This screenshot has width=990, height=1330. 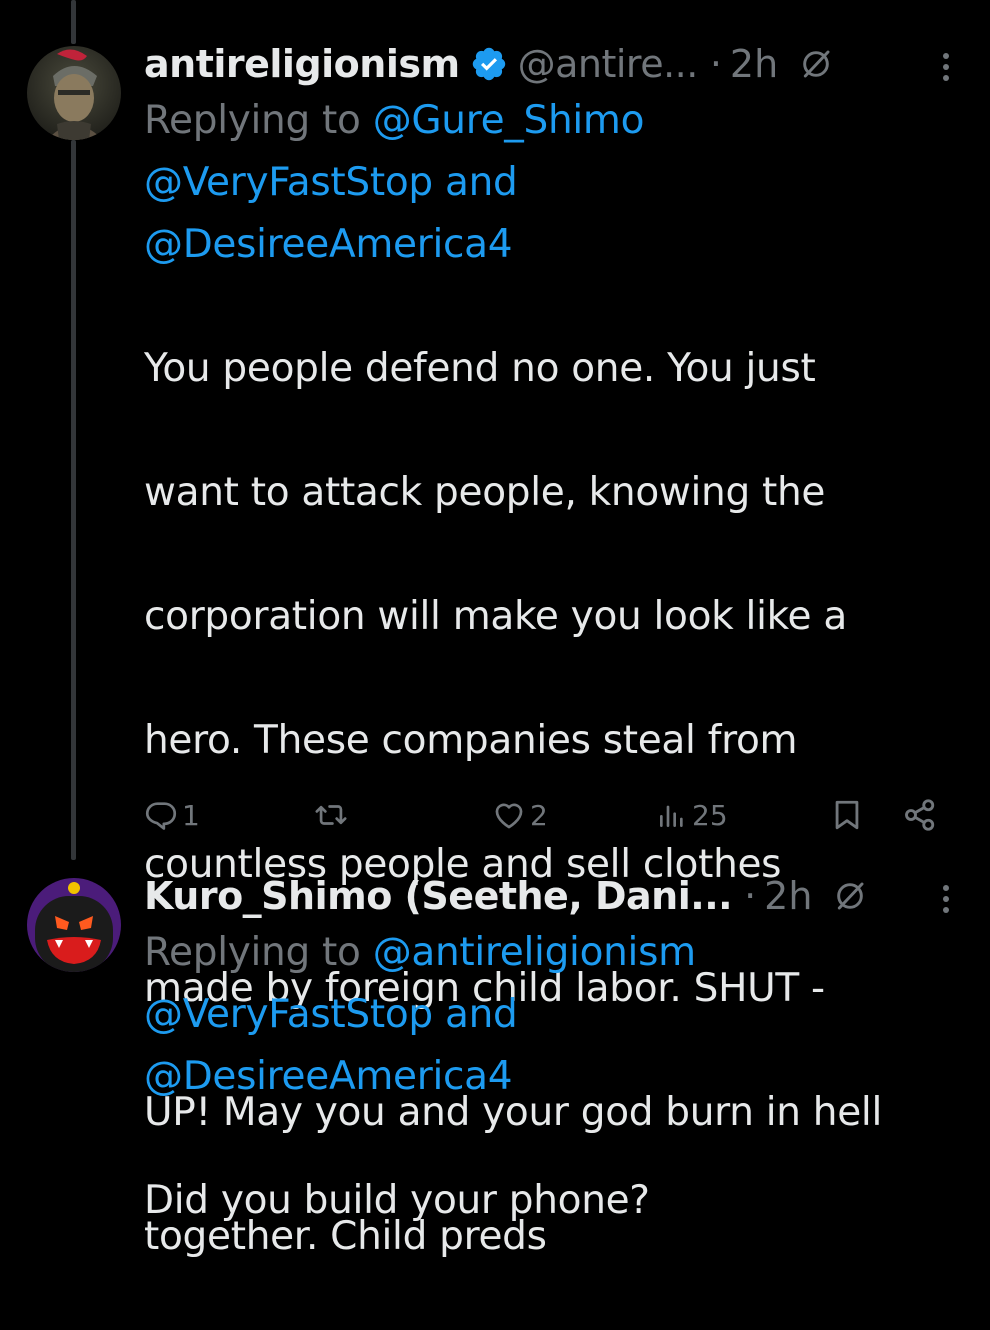 I want to click on share-button, so click(x=920, y=815).